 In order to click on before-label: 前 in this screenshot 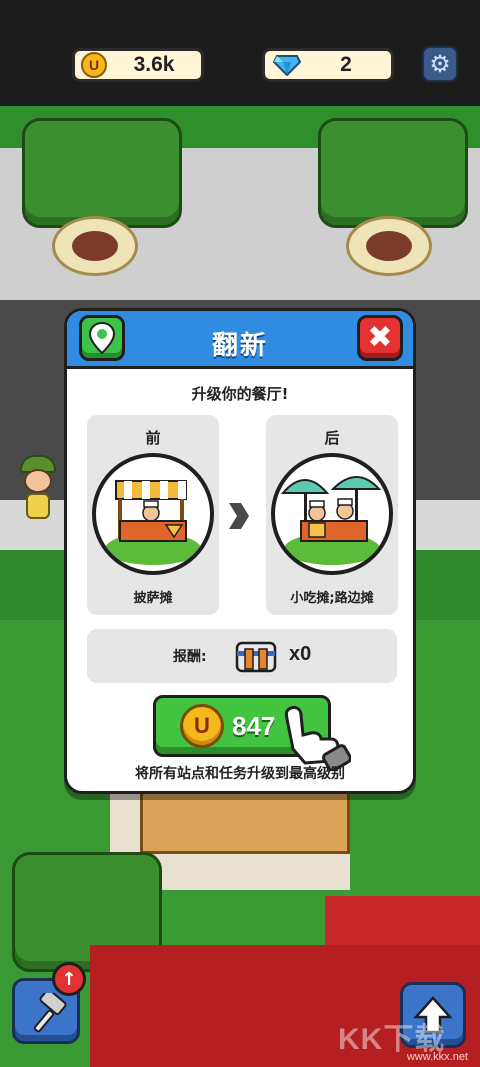, I will do `click(153, 438)`.